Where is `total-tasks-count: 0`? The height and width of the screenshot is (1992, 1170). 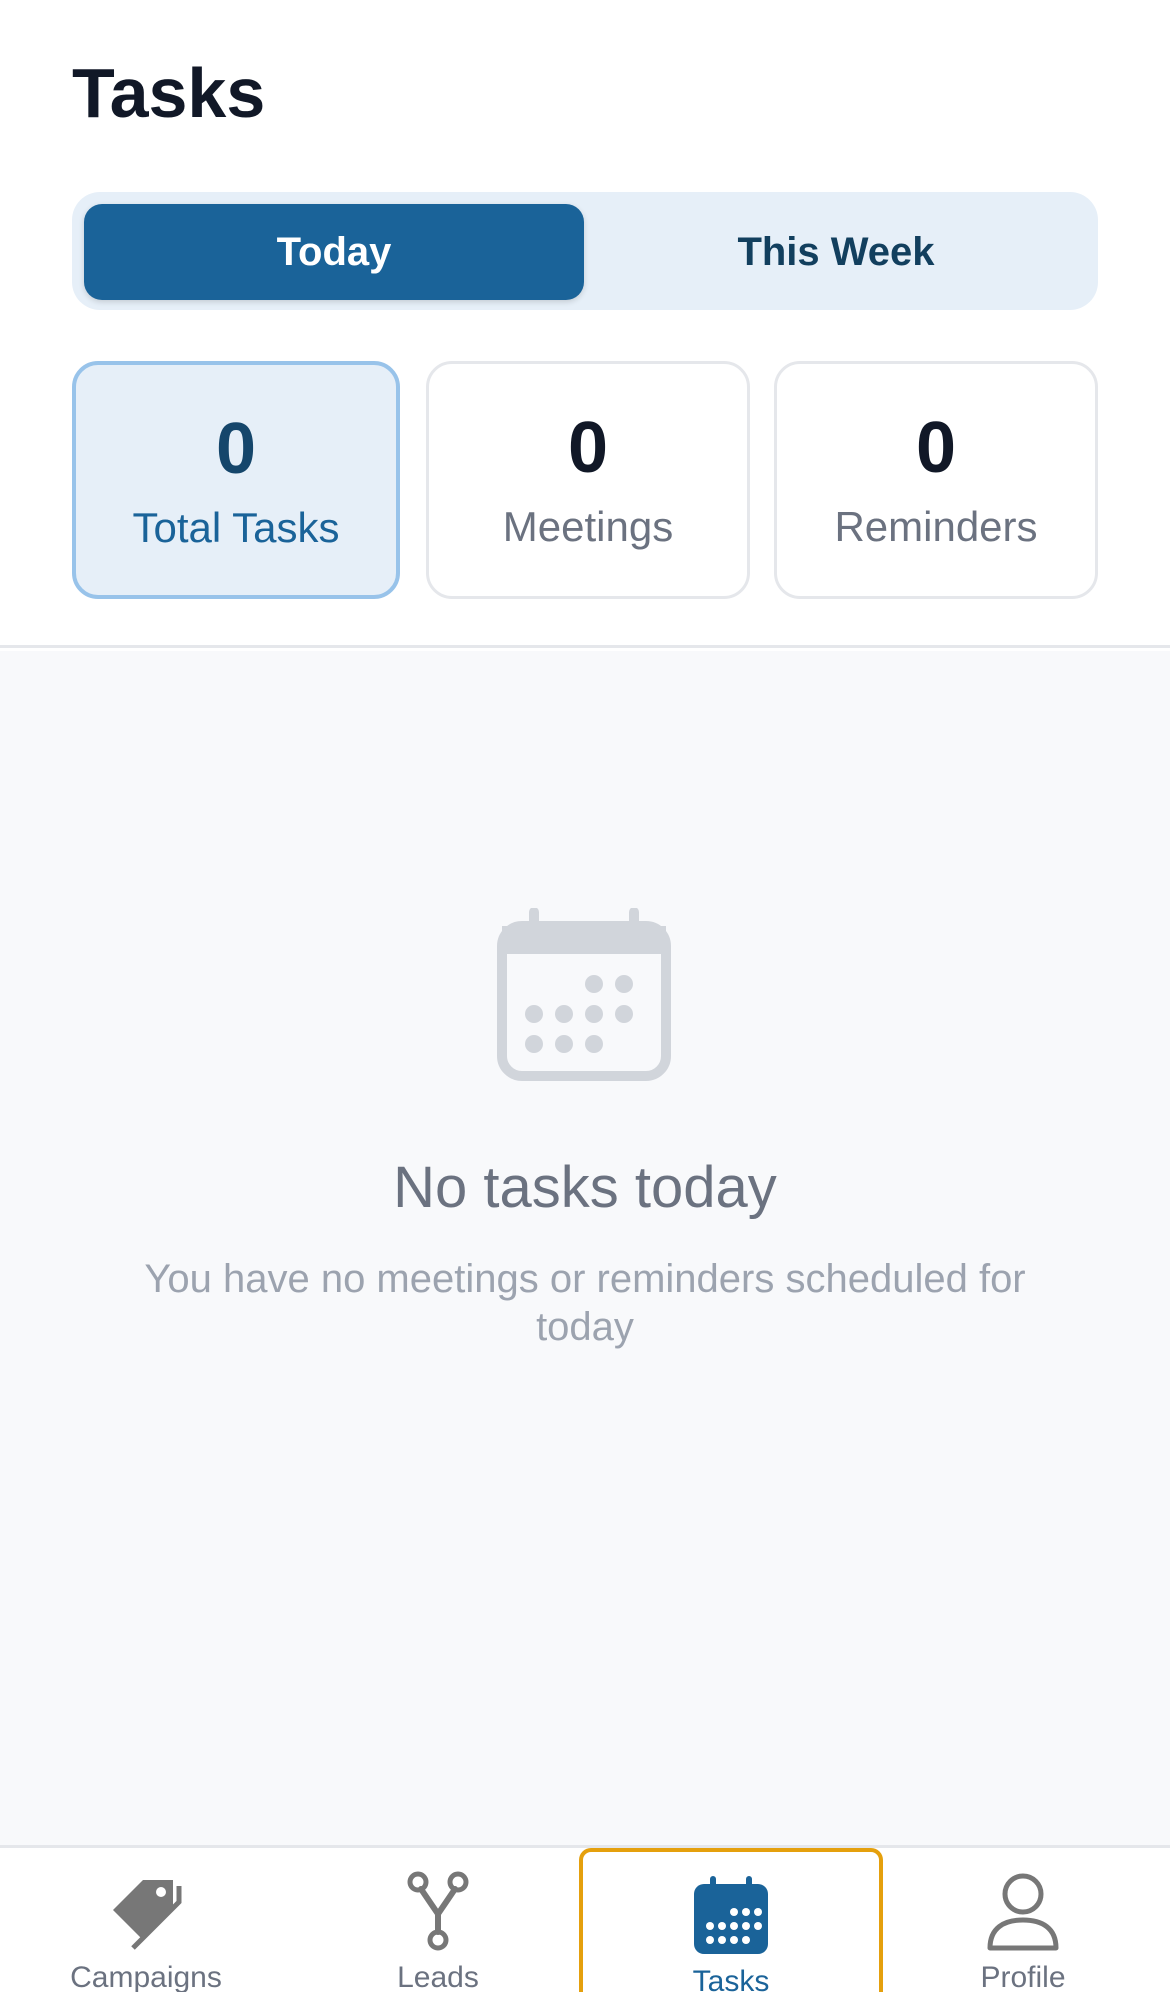 total-tasks-count: 0 is located at coordinates (236, 449).